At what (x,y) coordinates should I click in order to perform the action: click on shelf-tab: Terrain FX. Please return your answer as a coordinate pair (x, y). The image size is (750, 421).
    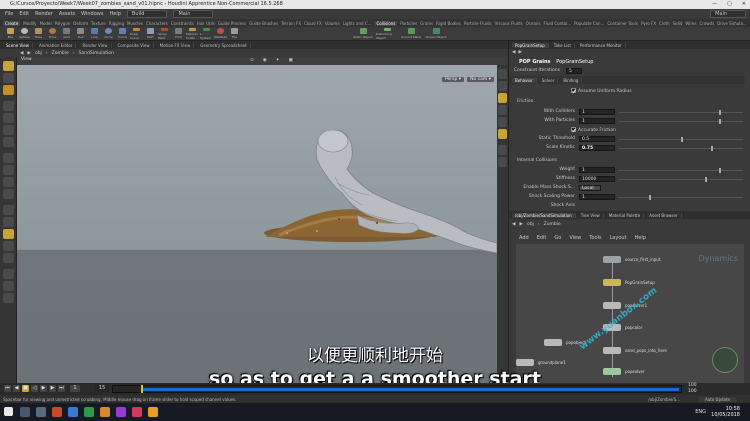
    Looking at the image, I should click on (291, 23).